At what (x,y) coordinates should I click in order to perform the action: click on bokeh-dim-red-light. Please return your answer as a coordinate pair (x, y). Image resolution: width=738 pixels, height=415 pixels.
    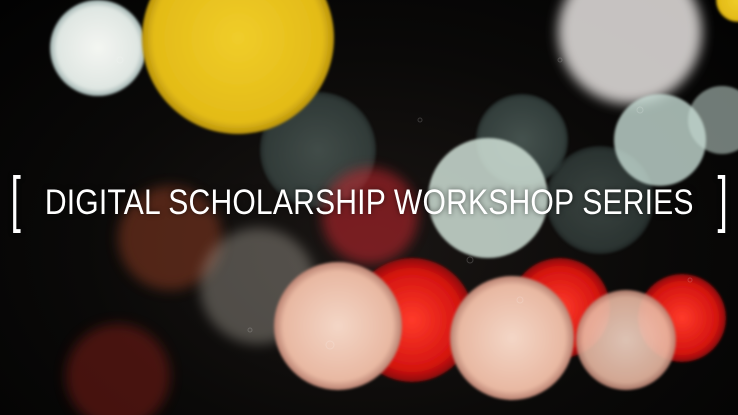
    Looking at the image, I should click on (118, 369).